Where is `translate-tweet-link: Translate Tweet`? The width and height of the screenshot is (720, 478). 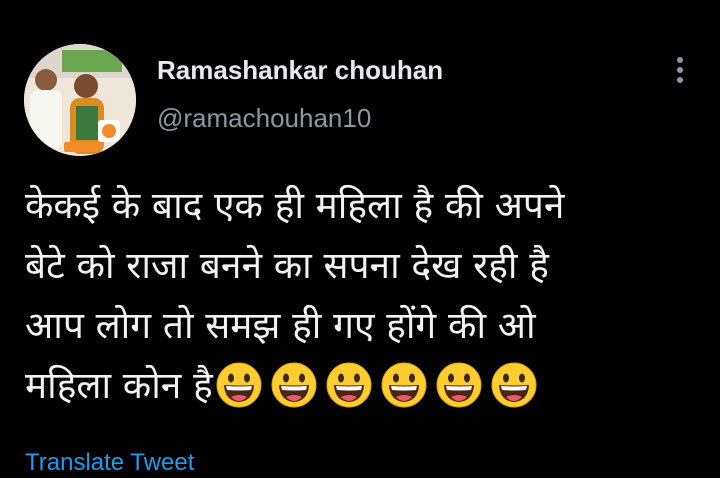 translate-tweet-link: Translate Tweet is located at coordinates (109, 463).